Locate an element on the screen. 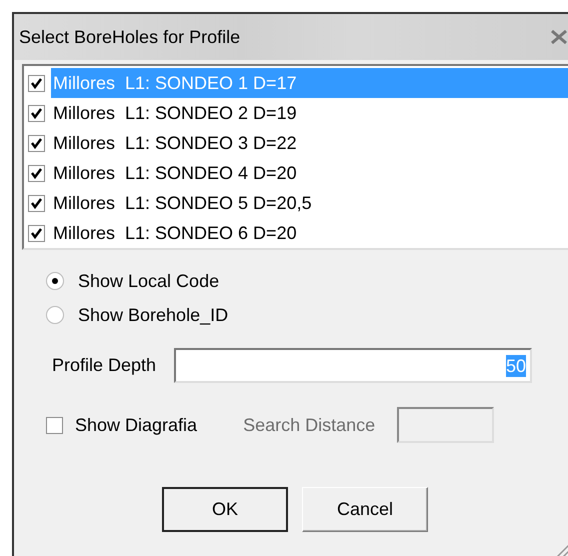 The image size is (568, 556). ok-button: OK is located at coordinates (225, 509).